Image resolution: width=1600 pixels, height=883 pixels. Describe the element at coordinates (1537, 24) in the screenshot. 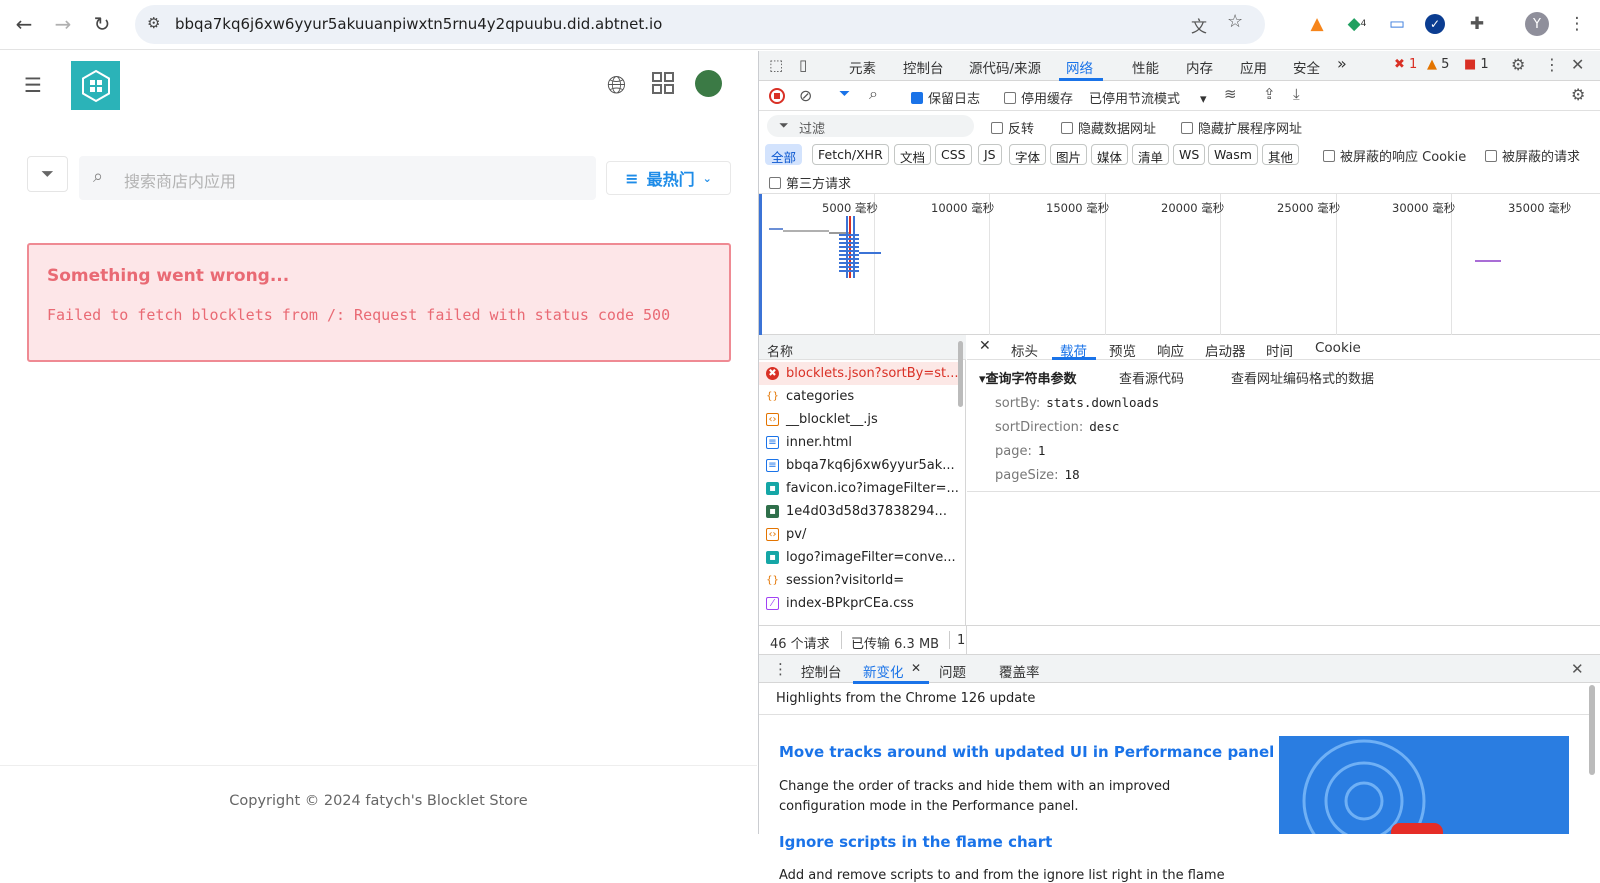

I see `profile-avatar: Y` at that location.